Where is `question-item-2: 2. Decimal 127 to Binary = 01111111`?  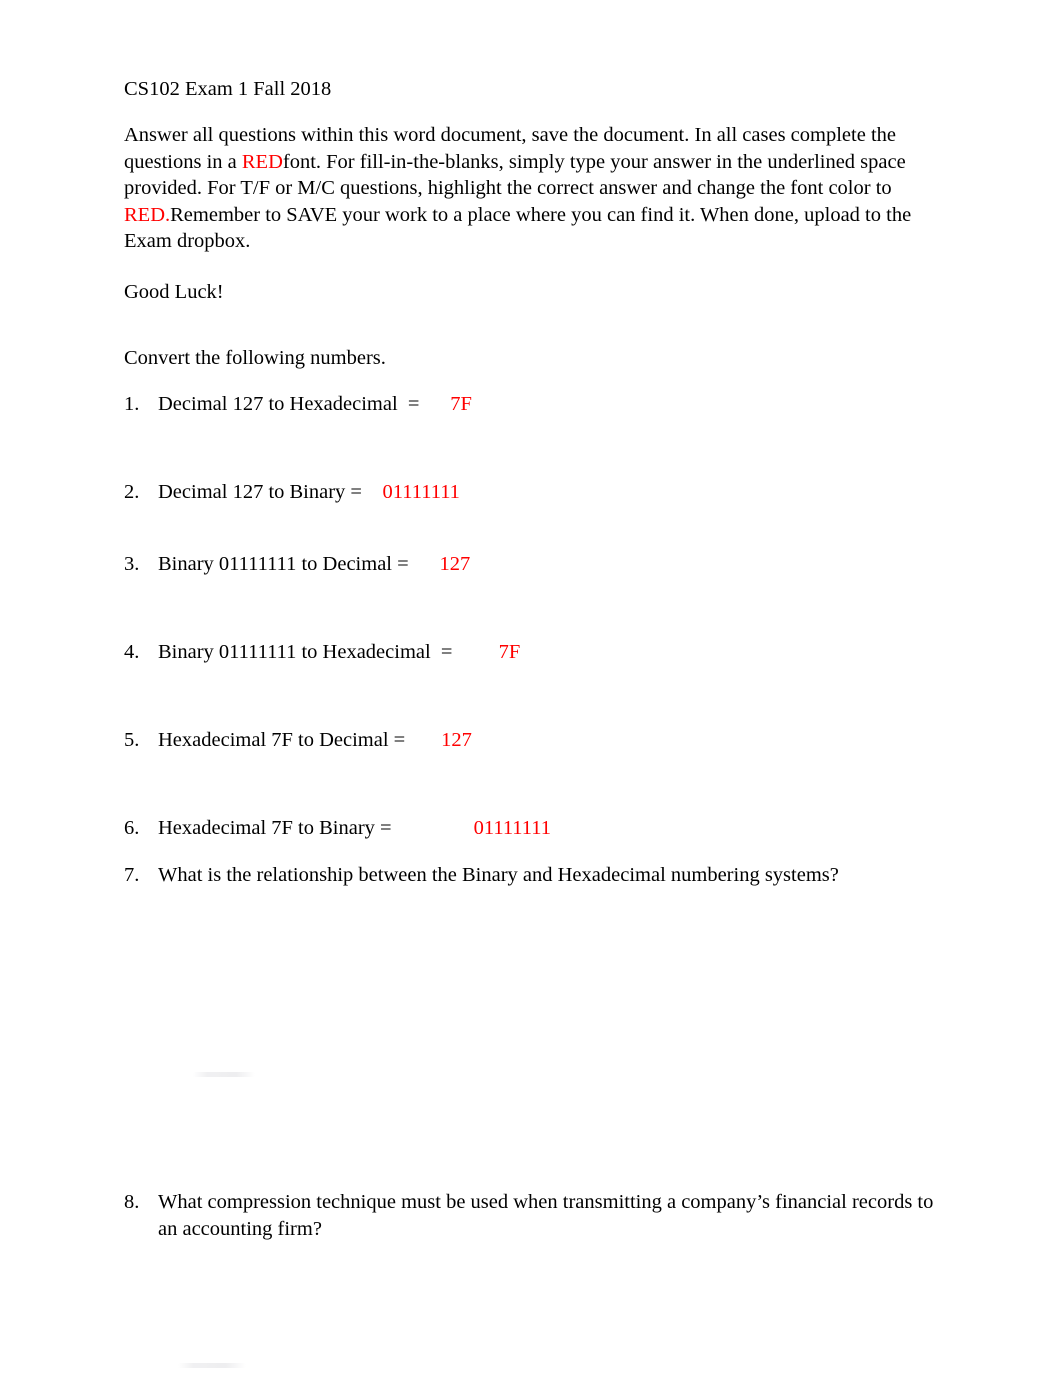 question-item-2: 2. Decimal 127 to Binary = 01111111 is located at coordinates (529, 492).